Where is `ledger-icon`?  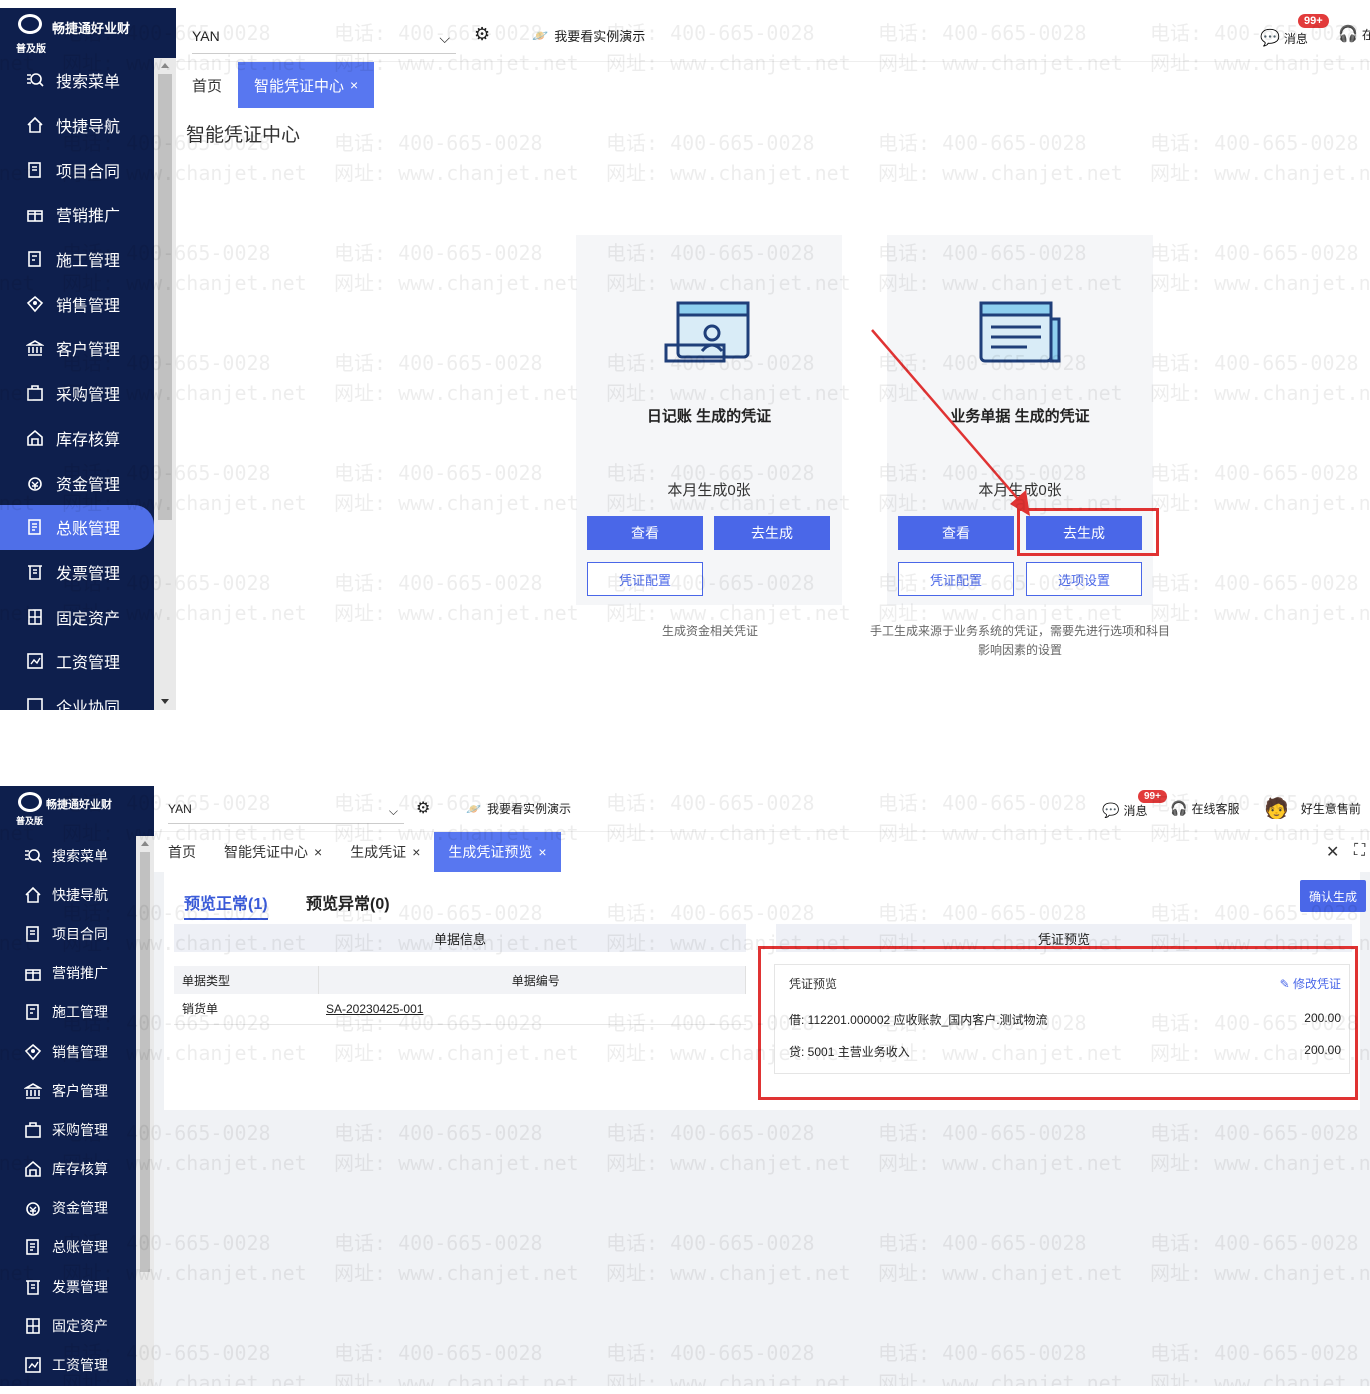 ledger-icon is located at coordinates (35, 527).